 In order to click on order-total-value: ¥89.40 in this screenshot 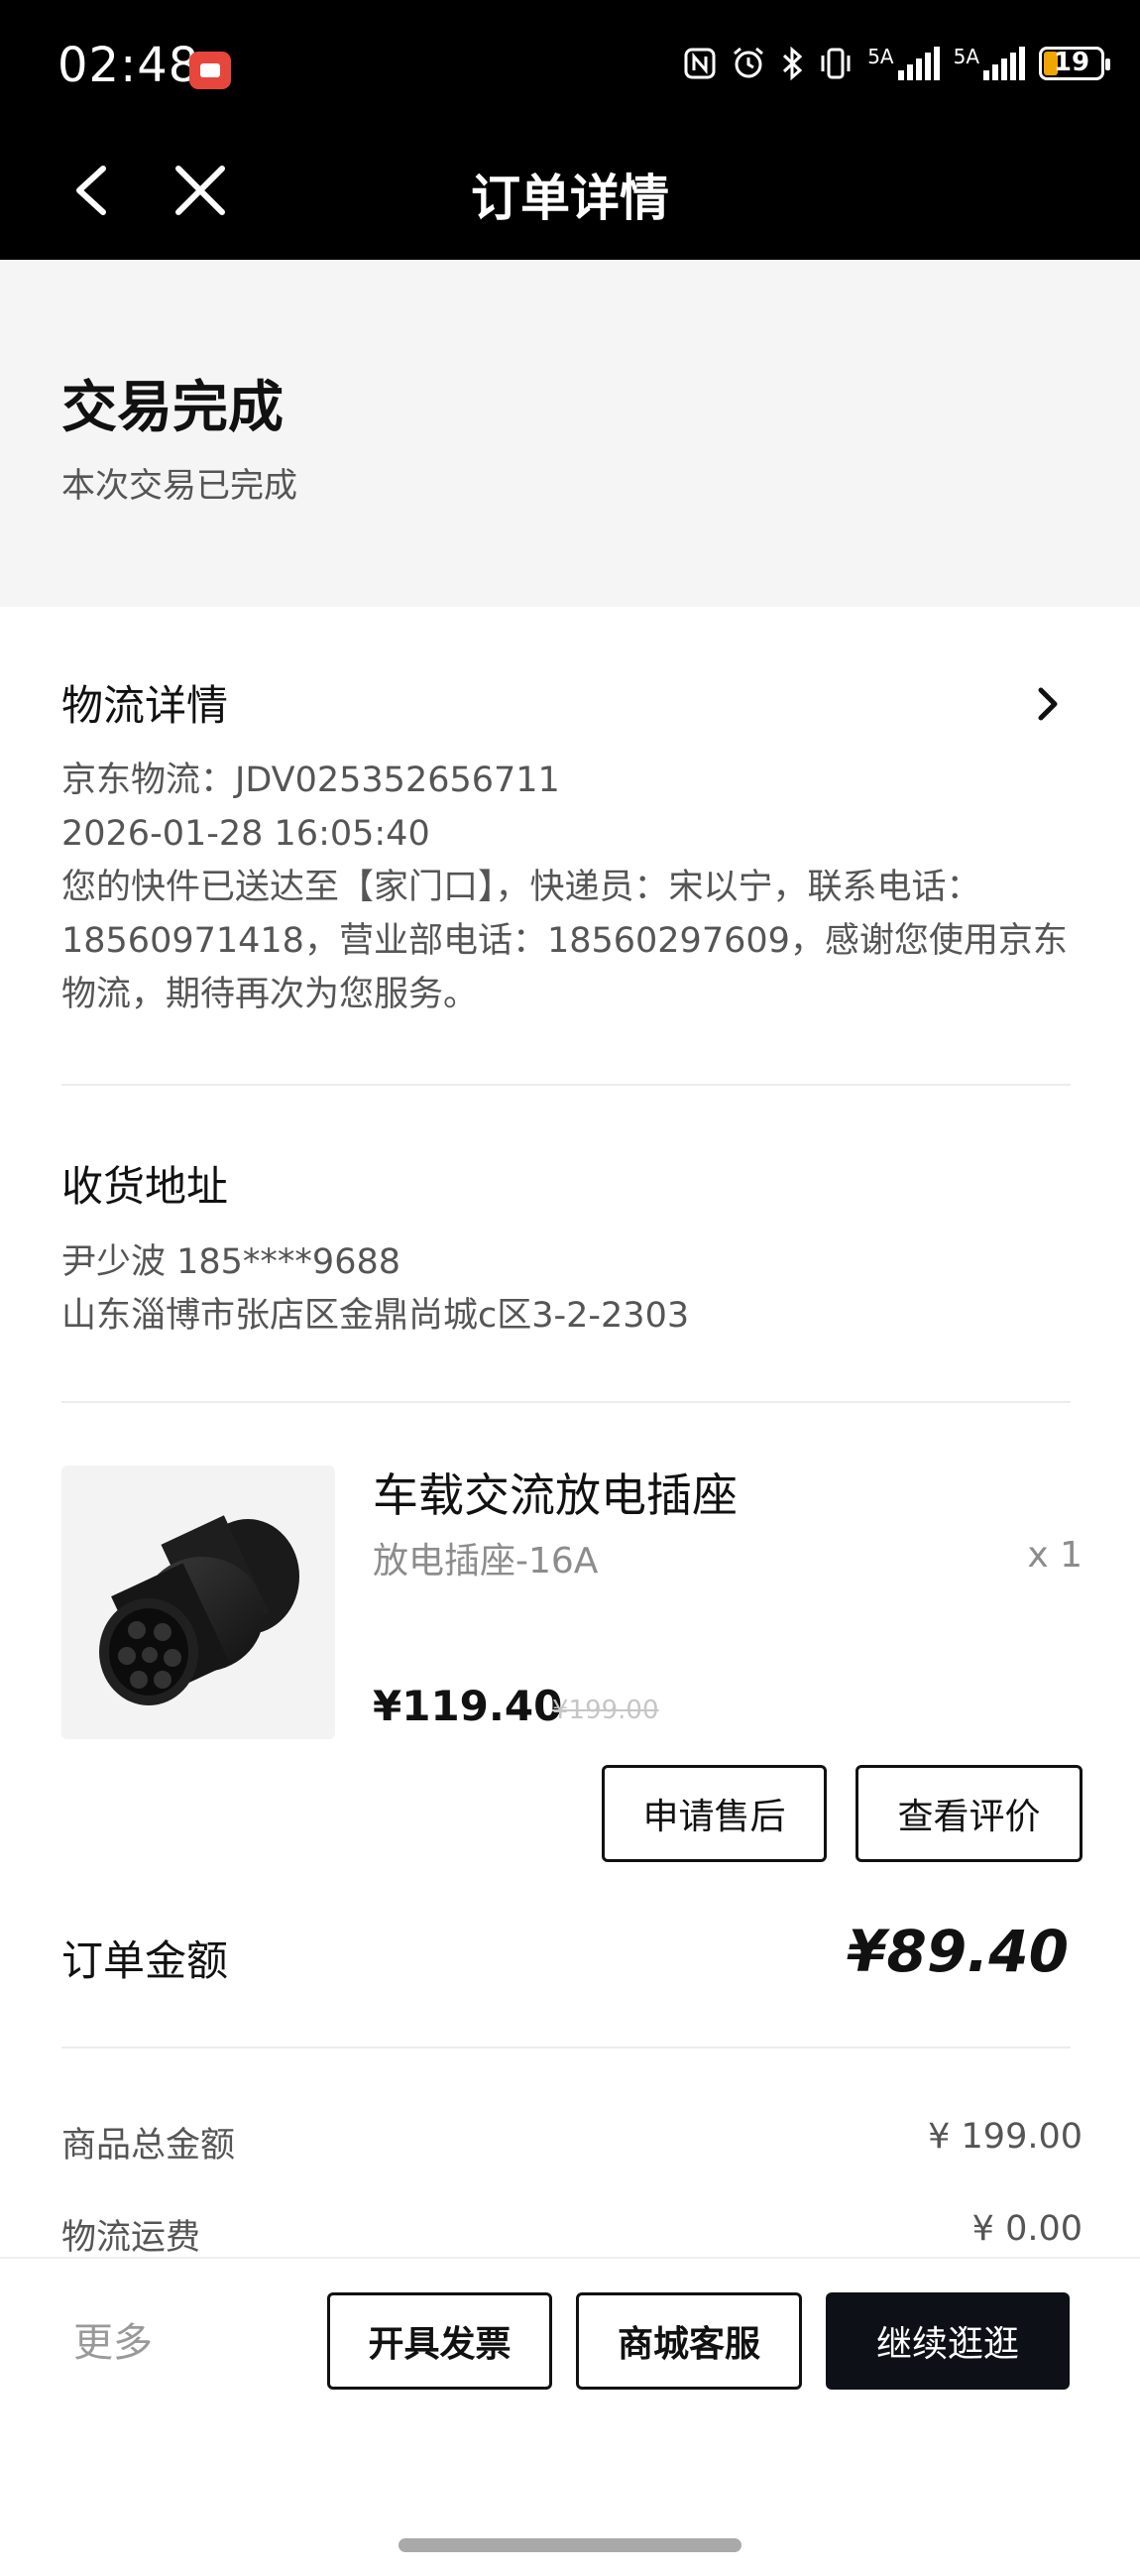, I will do `click(958, 1951)`.